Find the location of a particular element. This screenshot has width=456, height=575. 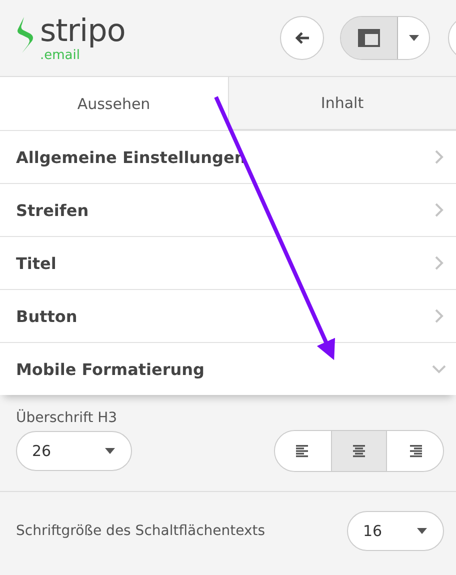

section-title: Button is located at coordinates (47, 316).